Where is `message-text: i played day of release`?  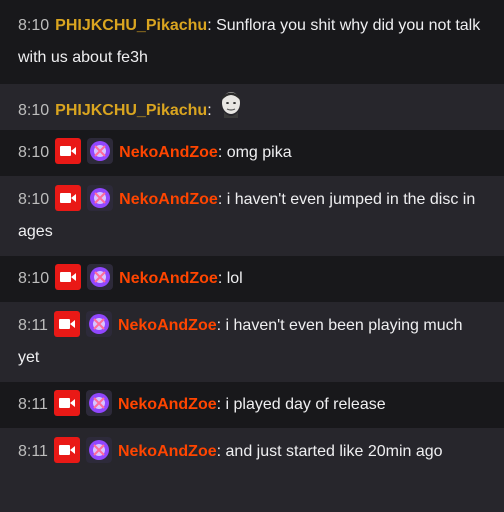
message-text: i played day of release is located at coordinates (305, 404).